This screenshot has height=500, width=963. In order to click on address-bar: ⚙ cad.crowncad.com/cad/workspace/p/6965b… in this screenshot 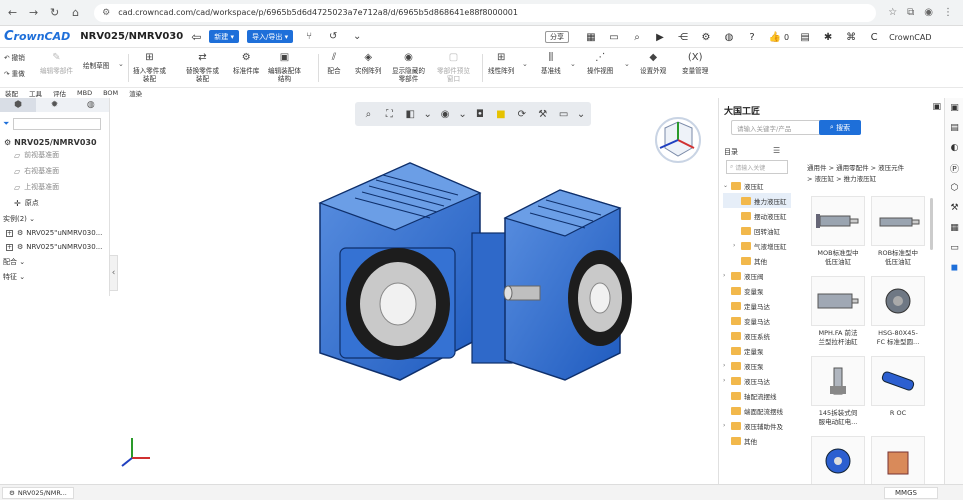, I will do `click(485, 12)`.